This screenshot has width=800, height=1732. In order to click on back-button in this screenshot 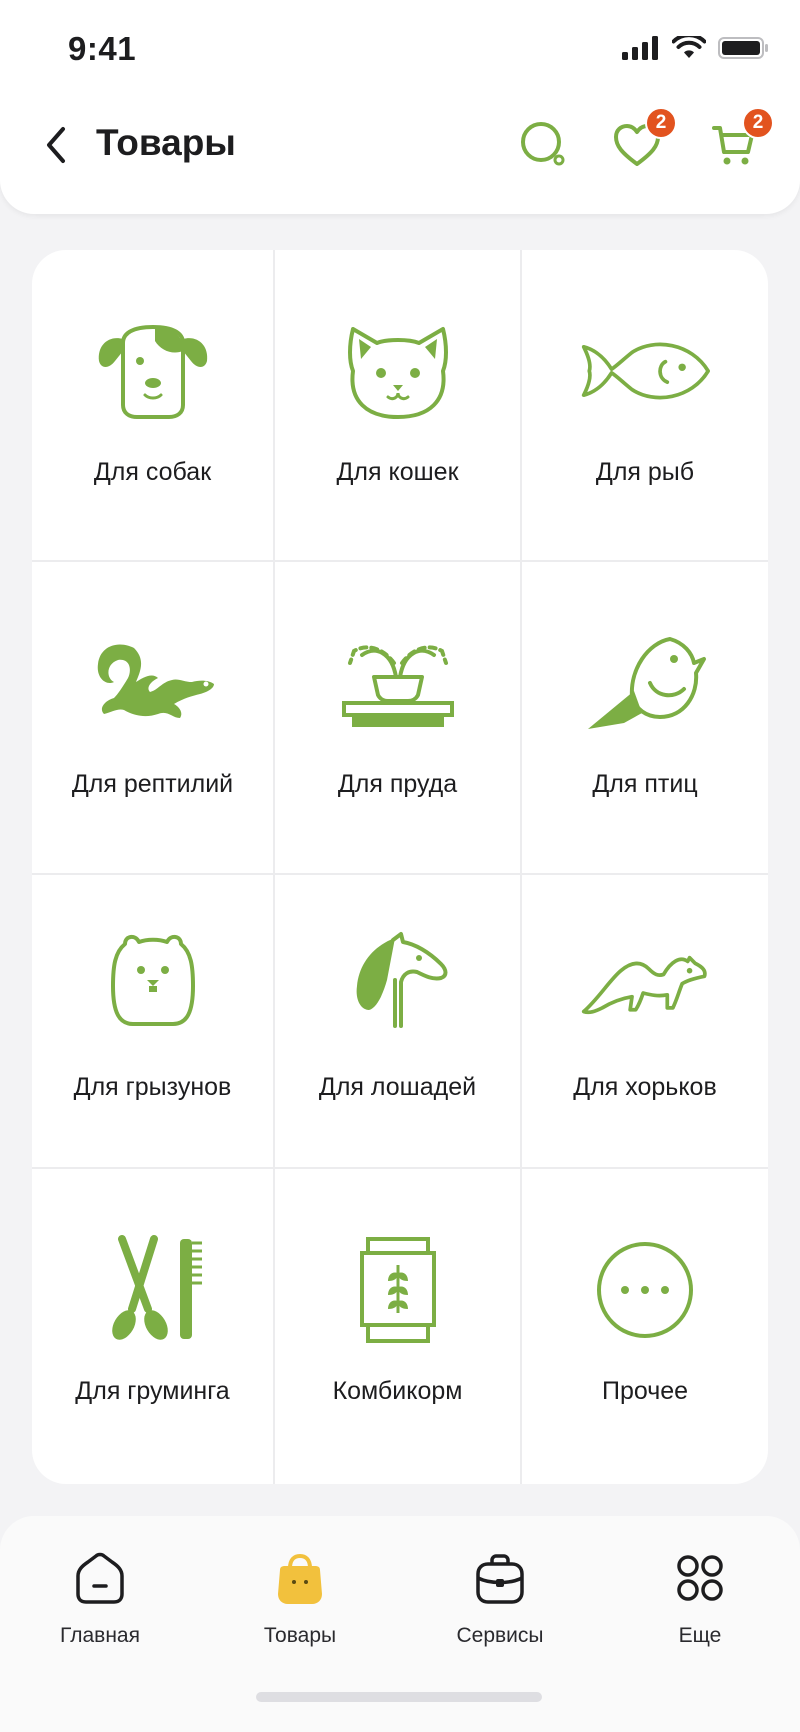, I will do `click(56, 145)`.